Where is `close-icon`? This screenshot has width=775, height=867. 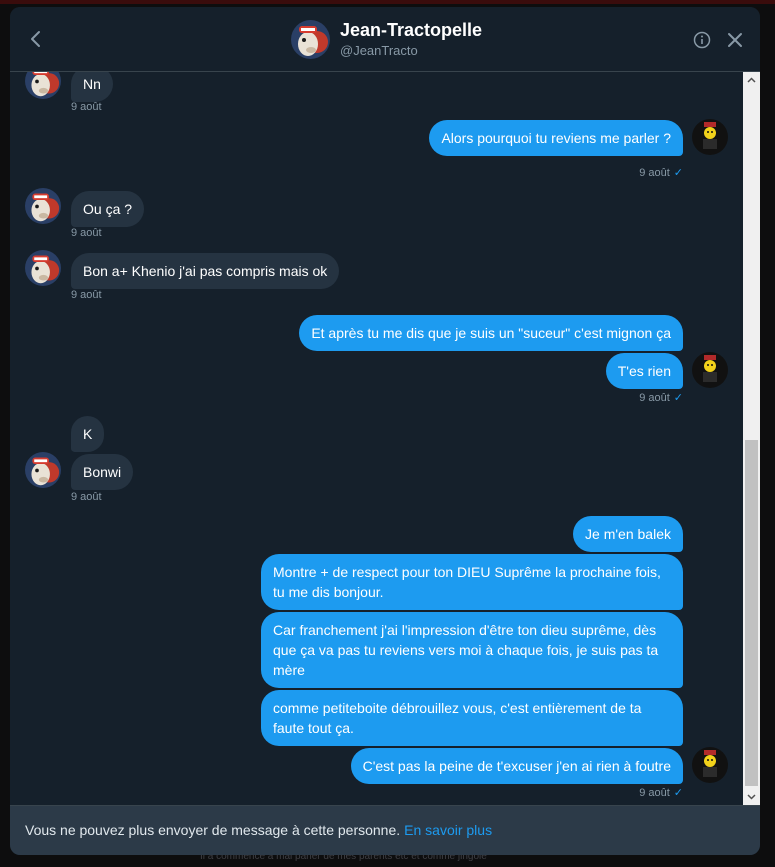 close-icon is located at coordinates (735, 40).